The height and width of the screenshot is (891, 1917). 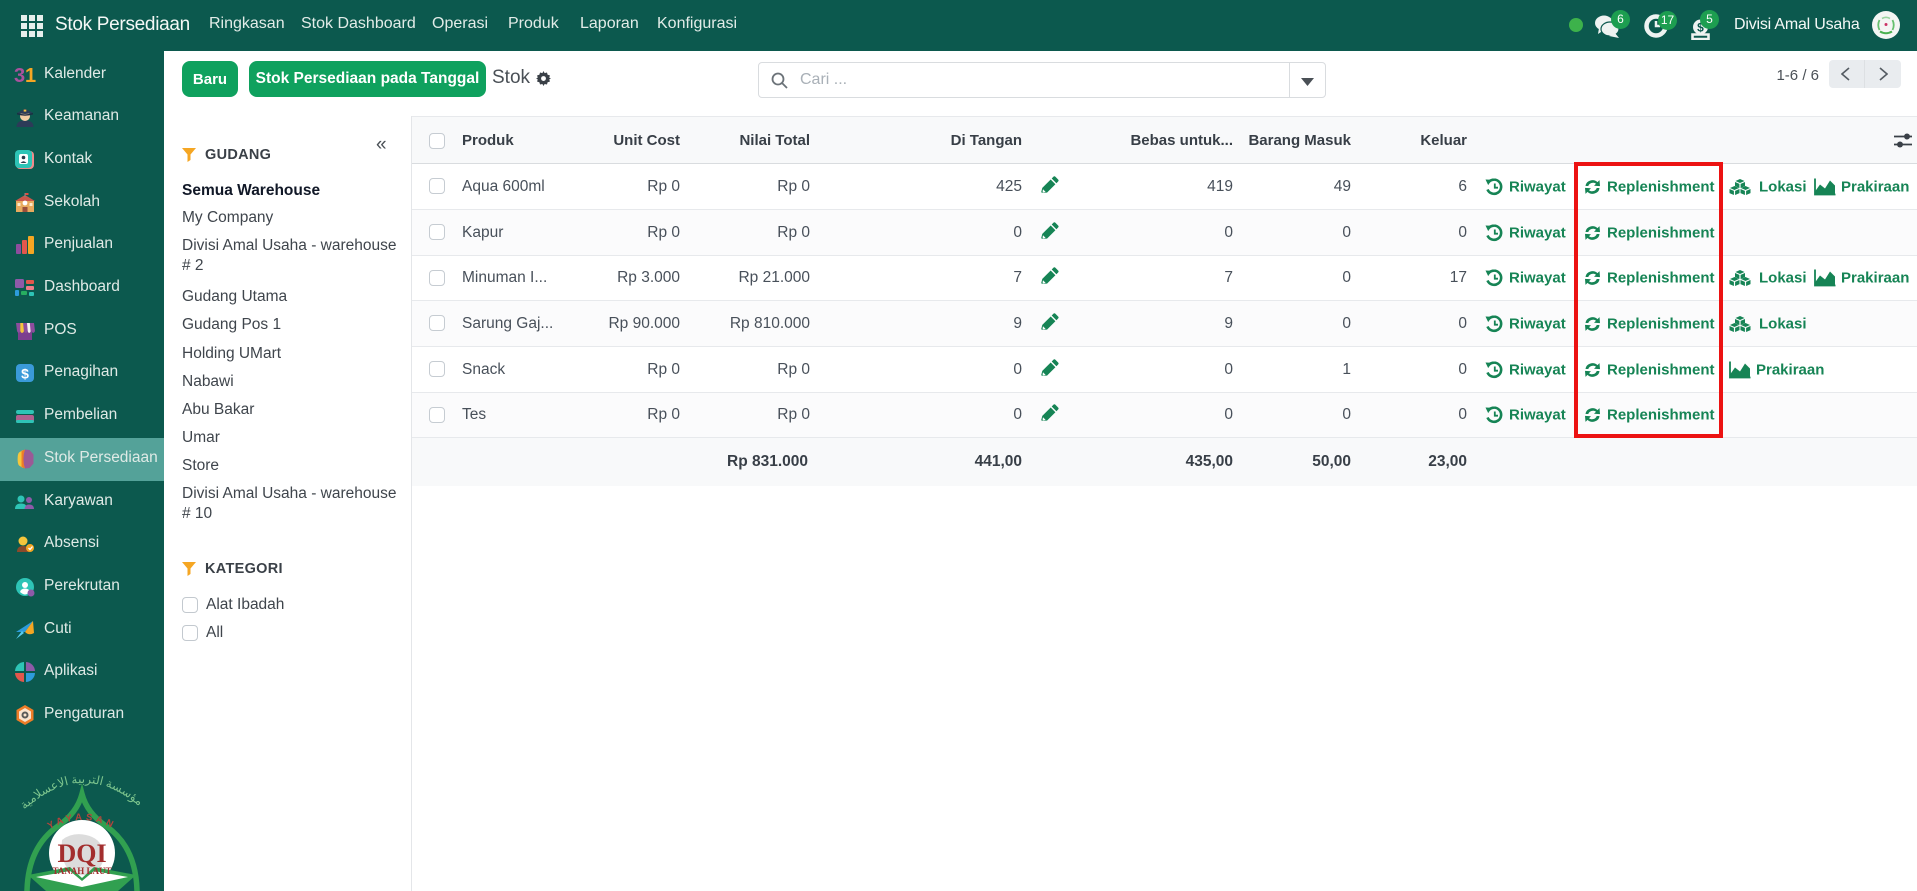 What do you see at coordinates (30, 75) in the screenshot?
I see `svg-text: 1` at bounding box center [30, 75].